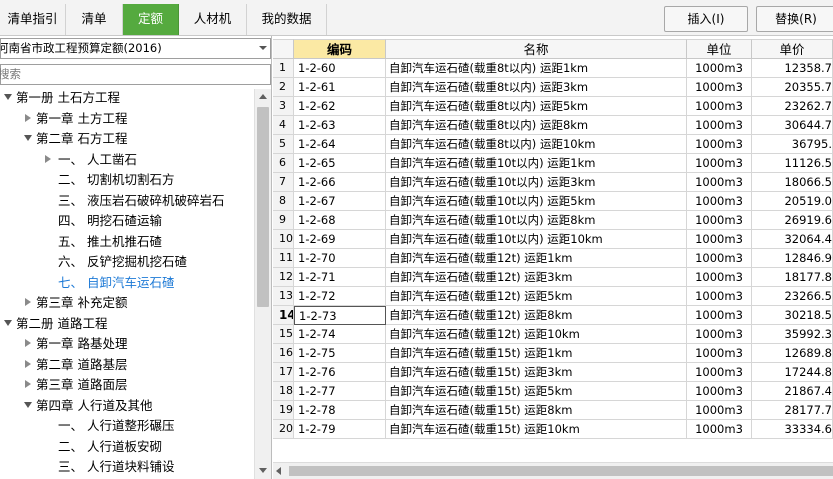 Image resolution: width=833 pixels, height=479 pixels. Describe the element at coordinates (340, 334) in the screenshot. I see `cell-code: 1-2-74` at that location.